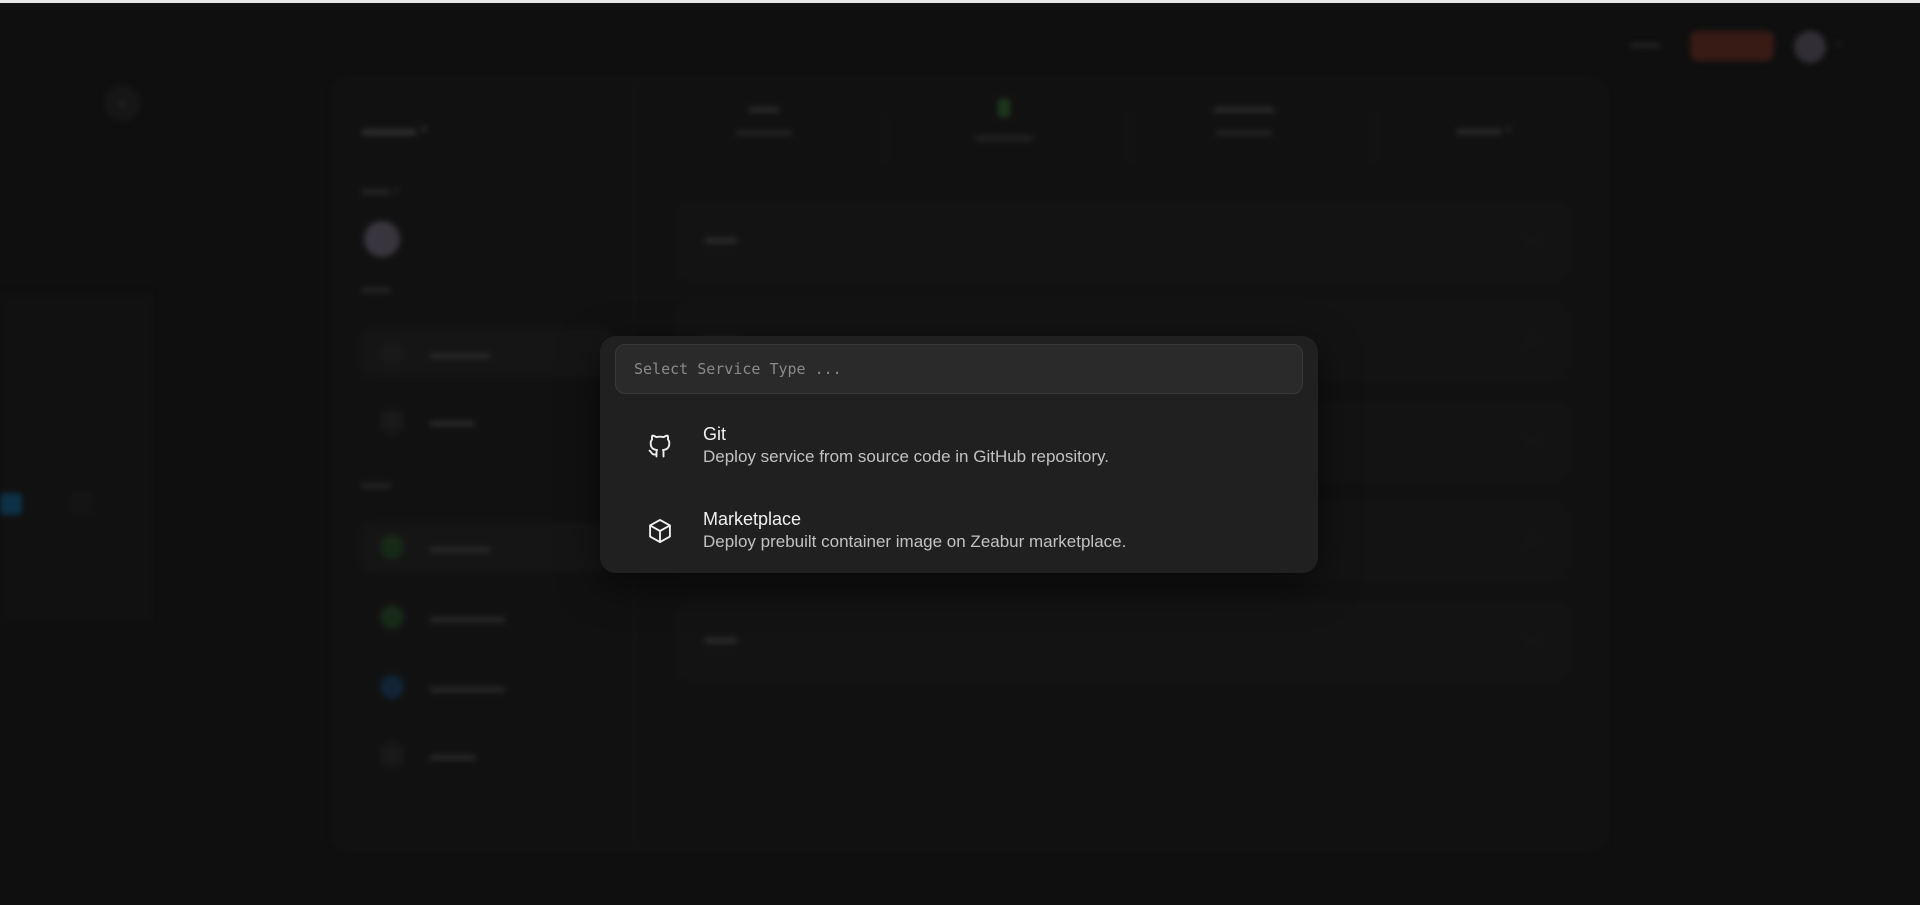 The height and width of the screenshot is (905, 1920). I want to click on option-title: Git, so click(715, 434).